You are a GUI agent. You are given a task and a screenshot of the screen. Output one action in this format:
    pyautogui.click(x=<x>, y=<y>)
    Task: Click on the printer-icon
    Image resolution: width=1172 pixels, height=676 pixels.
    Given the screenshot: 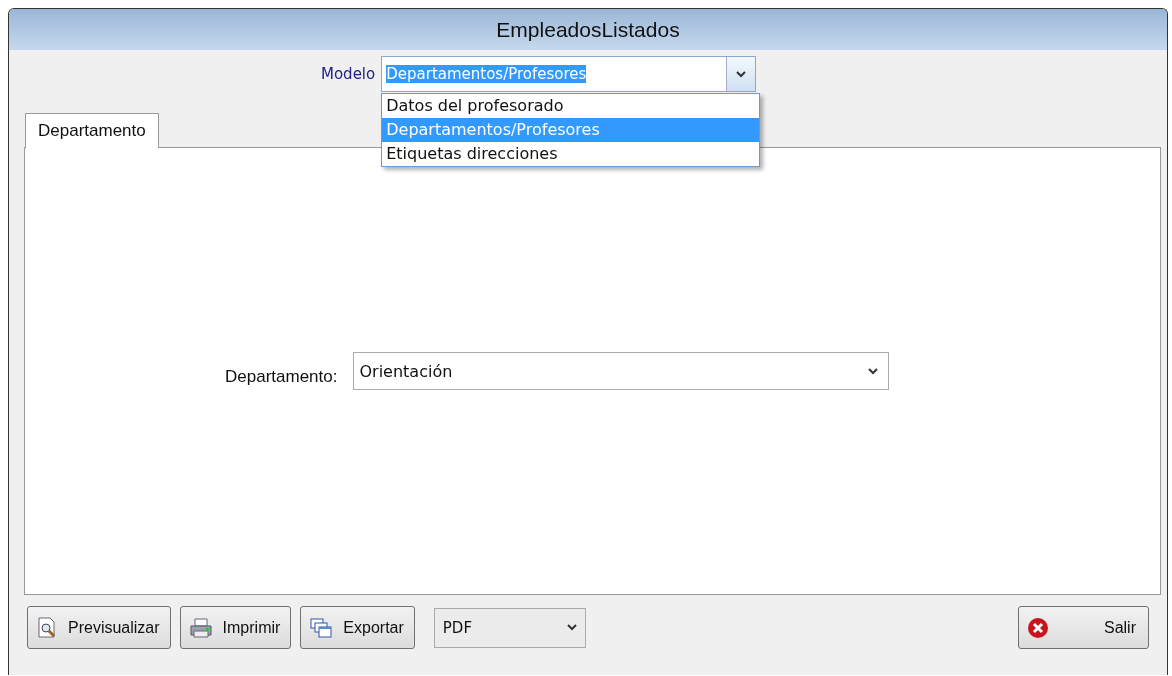 What is the action you would take?
    pyautogui.click(x=200, y=627)
    